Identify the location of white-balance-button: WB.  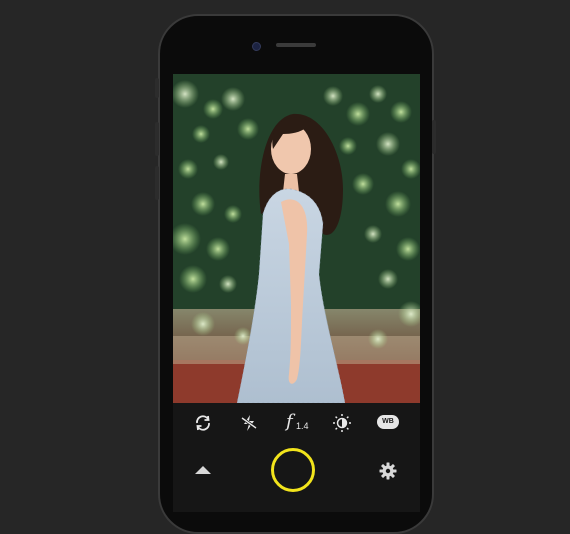
(388, 422).